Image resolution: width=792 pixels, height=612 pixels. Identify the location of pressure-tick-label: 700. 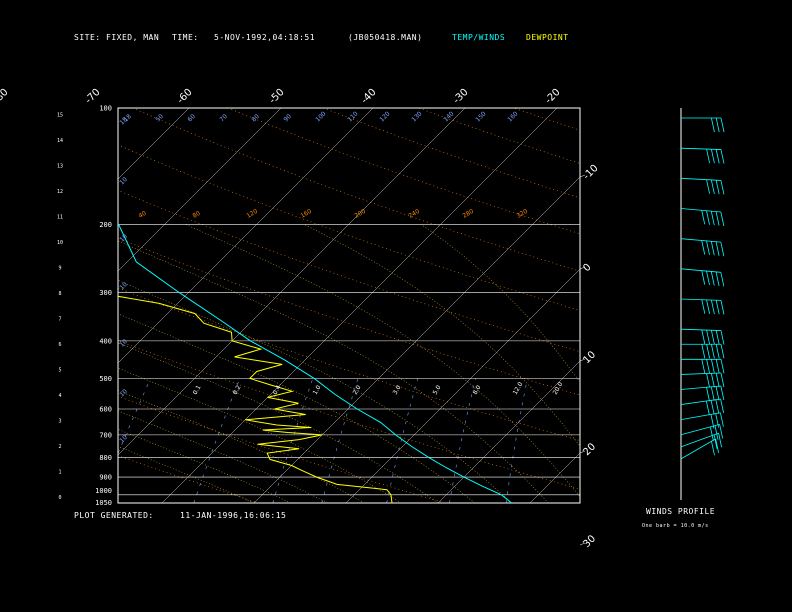
(105, 435).